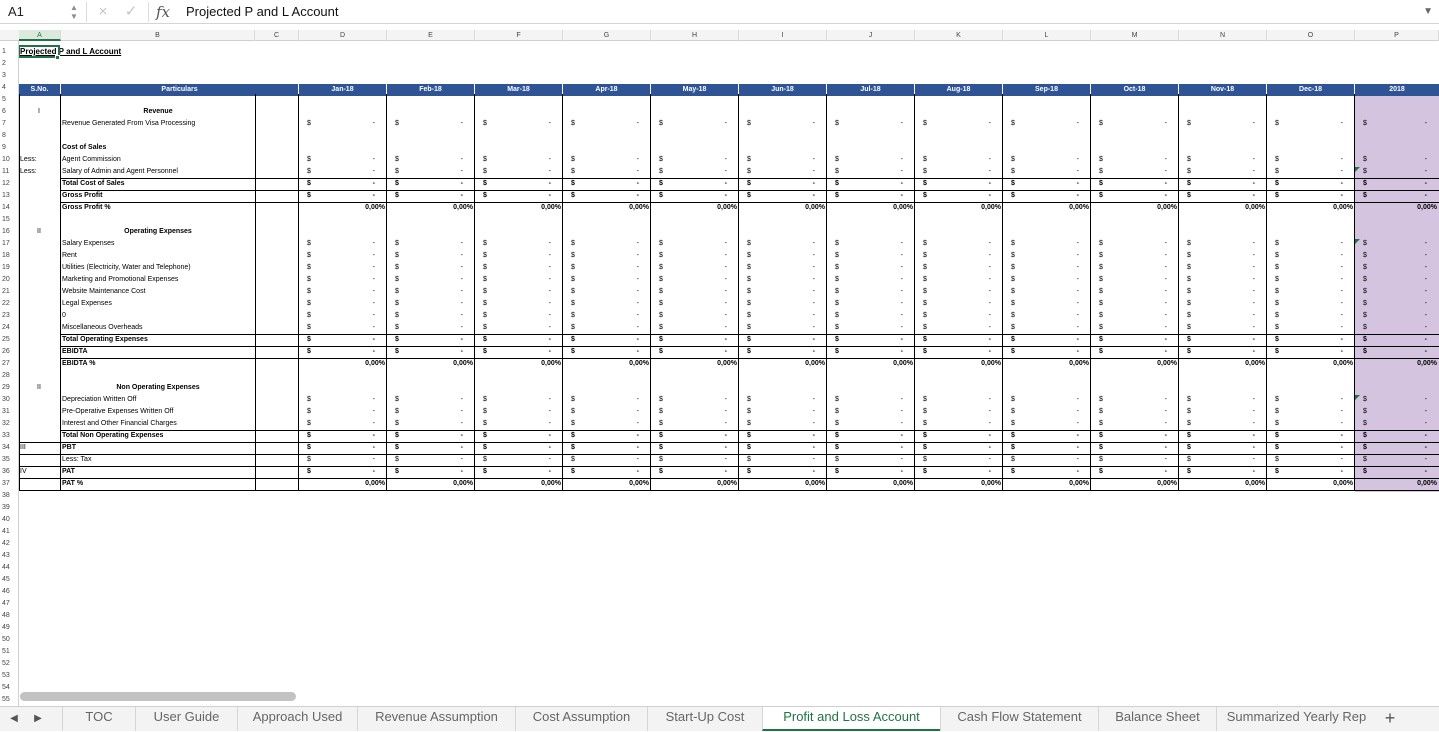 The height and width of the screenshot is (732, 1439). I want to click on row-header: 38, so click(9, 496).